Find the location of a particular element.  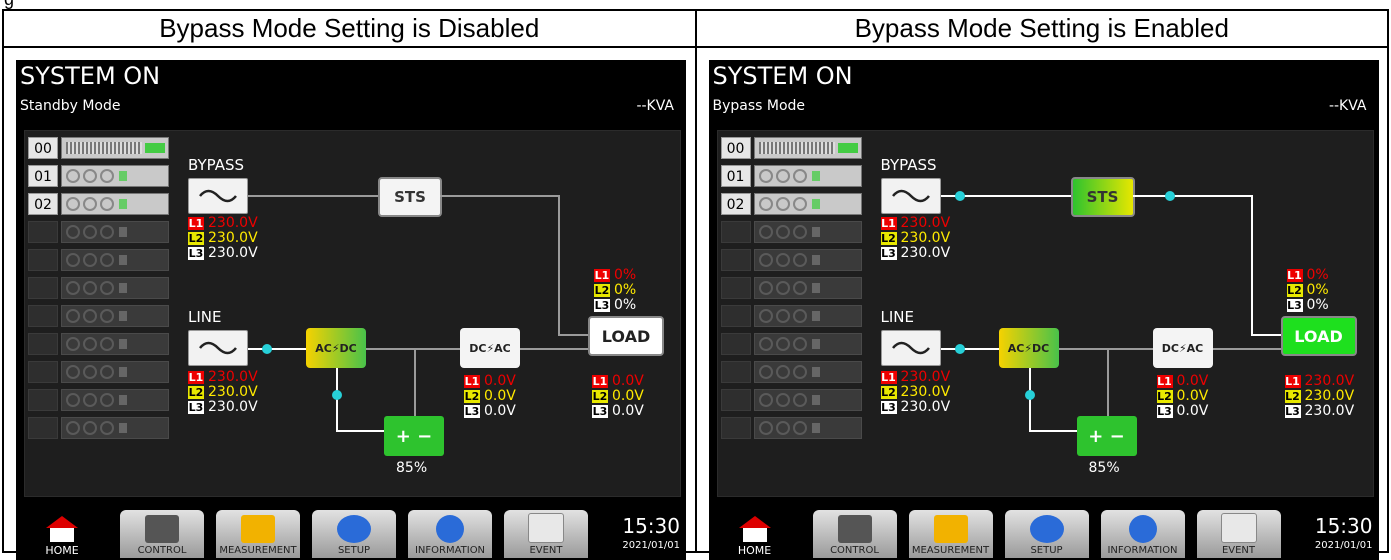

control-label: CONTROL is located at coordinates (162, 550).